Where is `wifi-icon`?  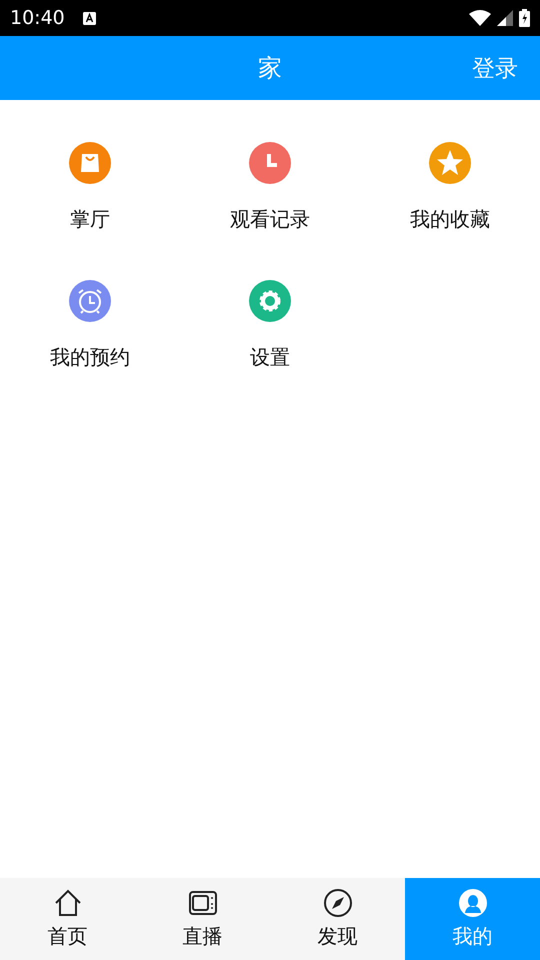
wifi-icon is located at coordinates (480, 18).